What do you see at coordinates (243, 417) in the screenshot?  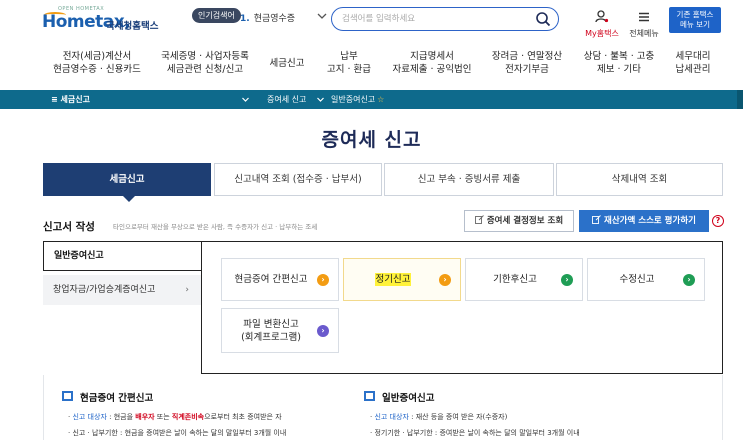 I see `text: 으로부터 최초 증여받은 자` at bounding box center [243, 417].